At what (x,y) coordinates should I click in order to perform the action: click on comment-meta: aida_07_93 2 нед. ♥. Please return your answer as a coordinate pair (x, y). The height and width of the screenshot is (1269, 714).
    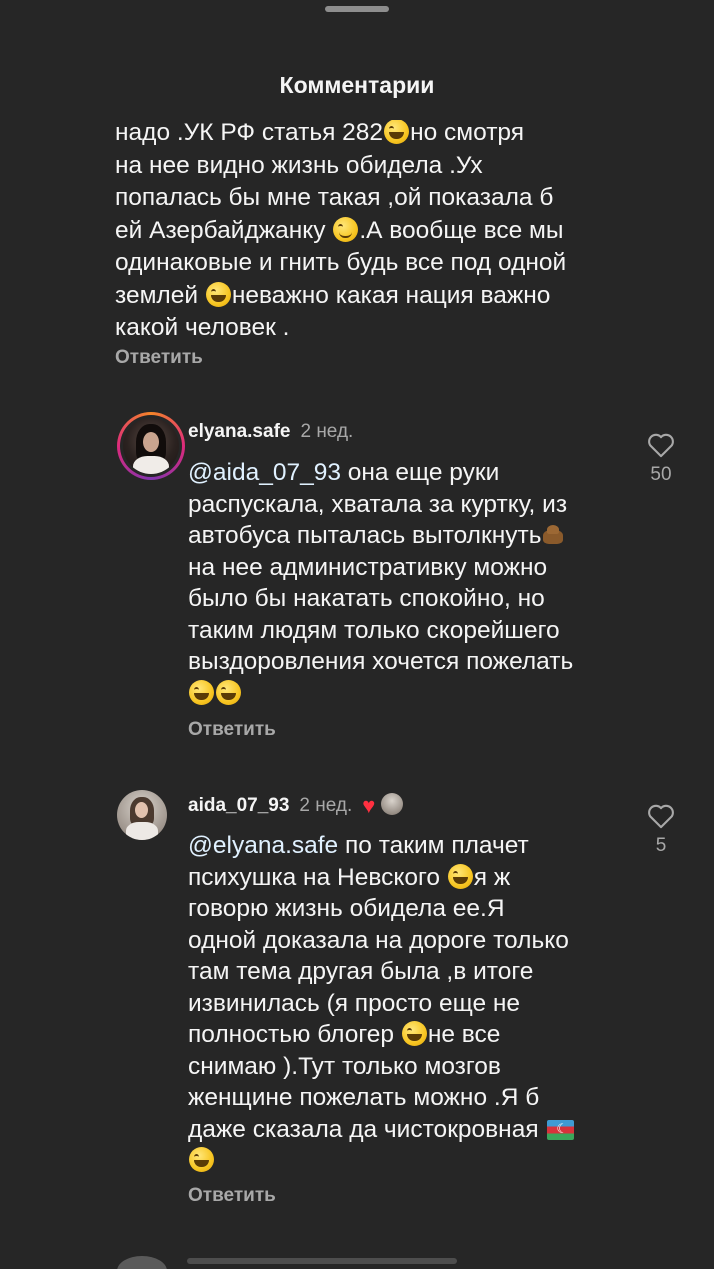
    Looking at the image, I should click on (296, 806).